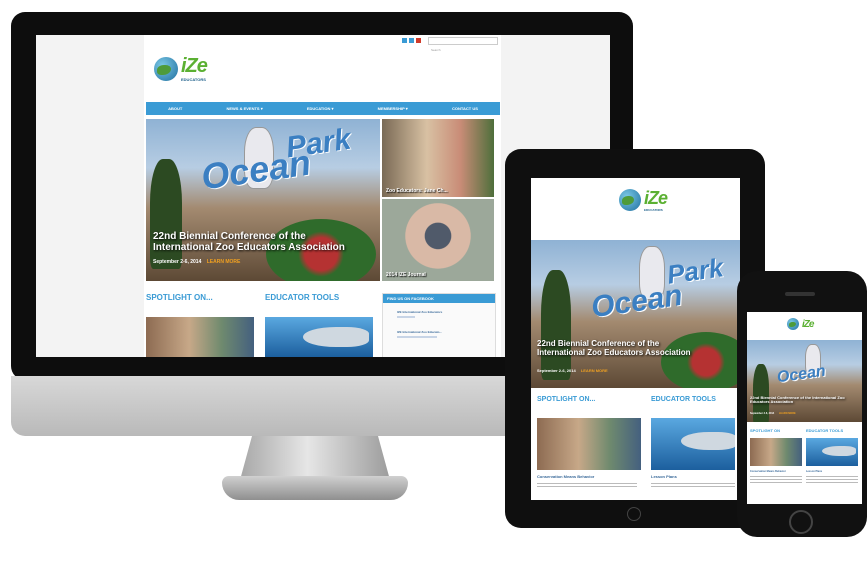 The width and height of the screenshot is (868, 561). What do you see at coordinates (175, 108) in the screenshot?
I see `nav-about: About` at bounding box center [175, 108].